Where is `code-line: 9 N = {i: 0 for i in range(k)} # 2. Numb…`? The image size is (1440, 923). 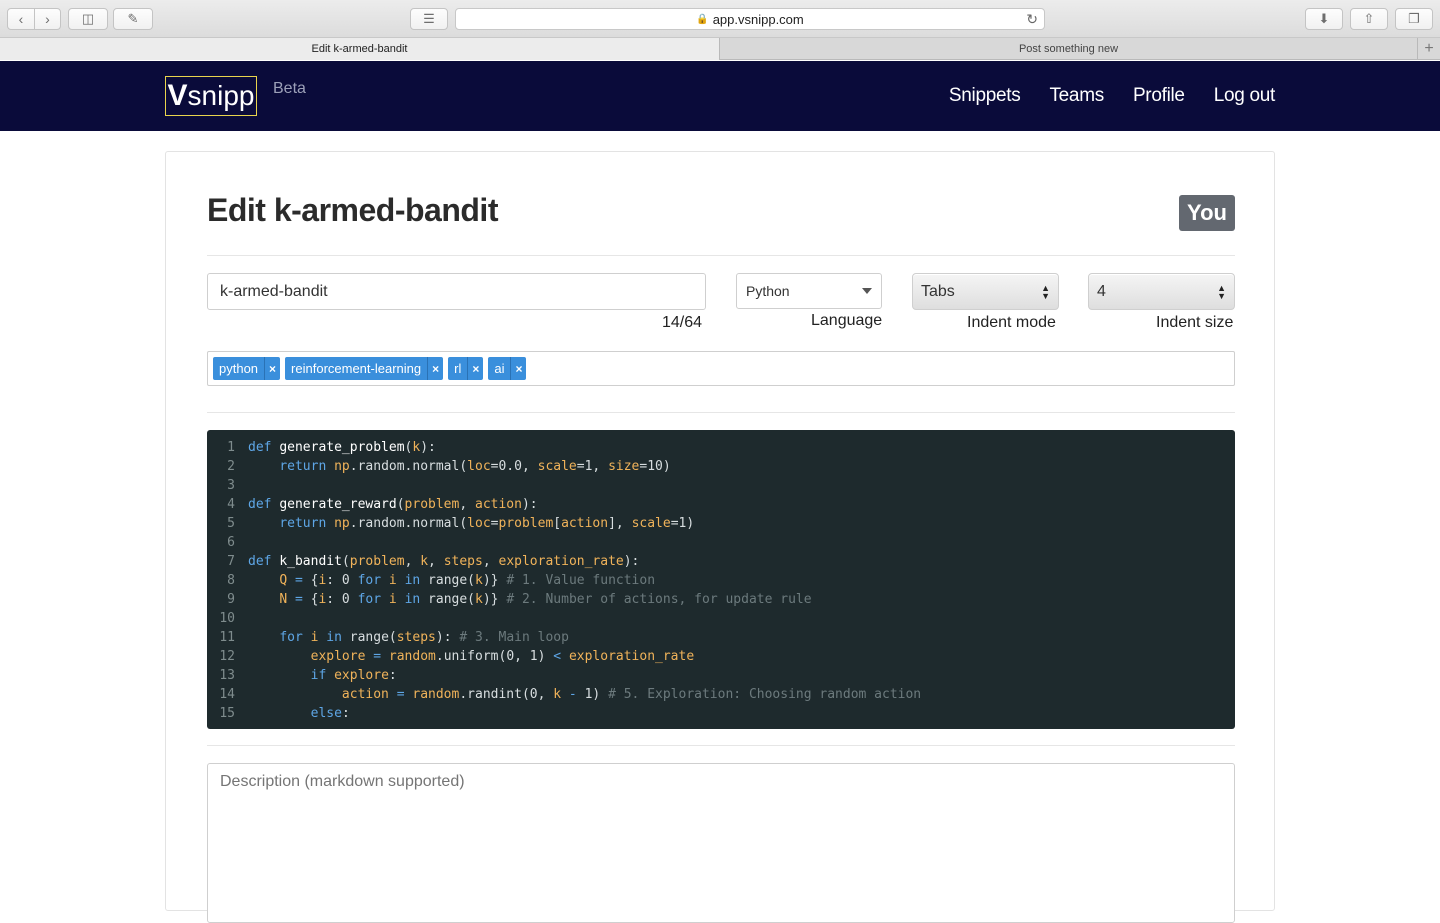 code-line: 9 N = {i: 0 for i in range(k)} # 2. Numb… is located at coordinates (721, 599).